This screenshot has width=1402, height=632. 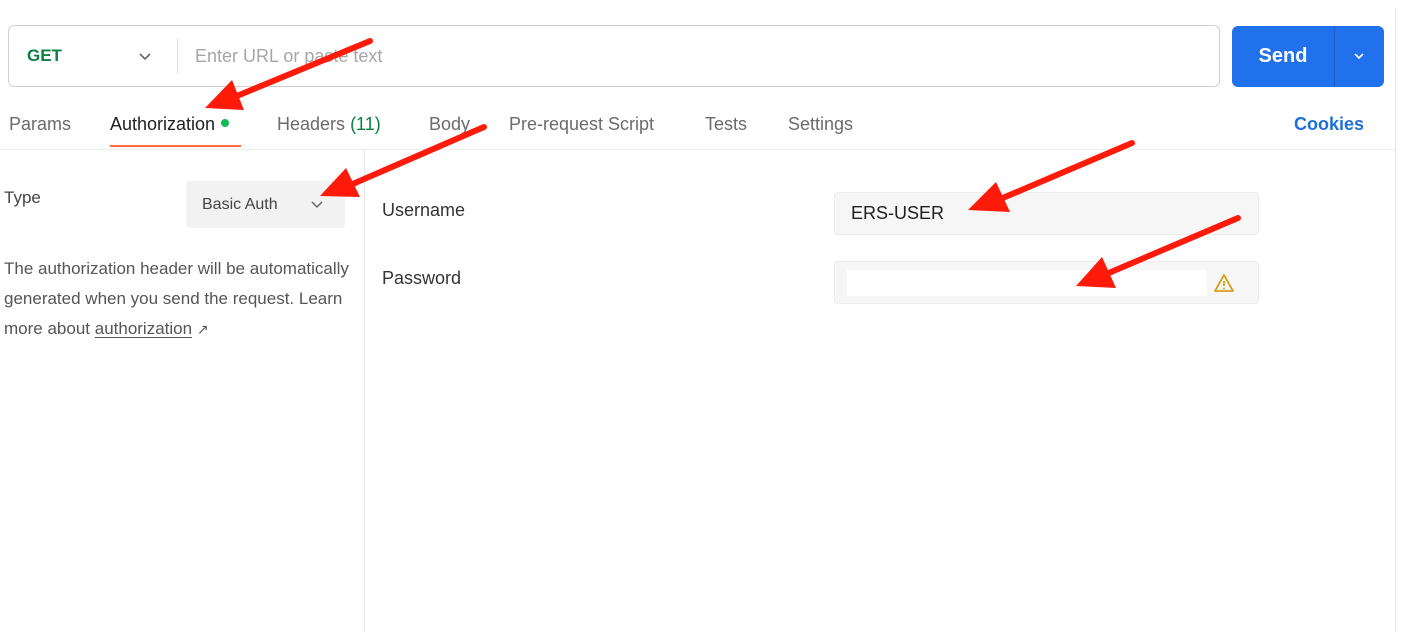 I want to click on method-select: GET, so click(x=44, y=56).